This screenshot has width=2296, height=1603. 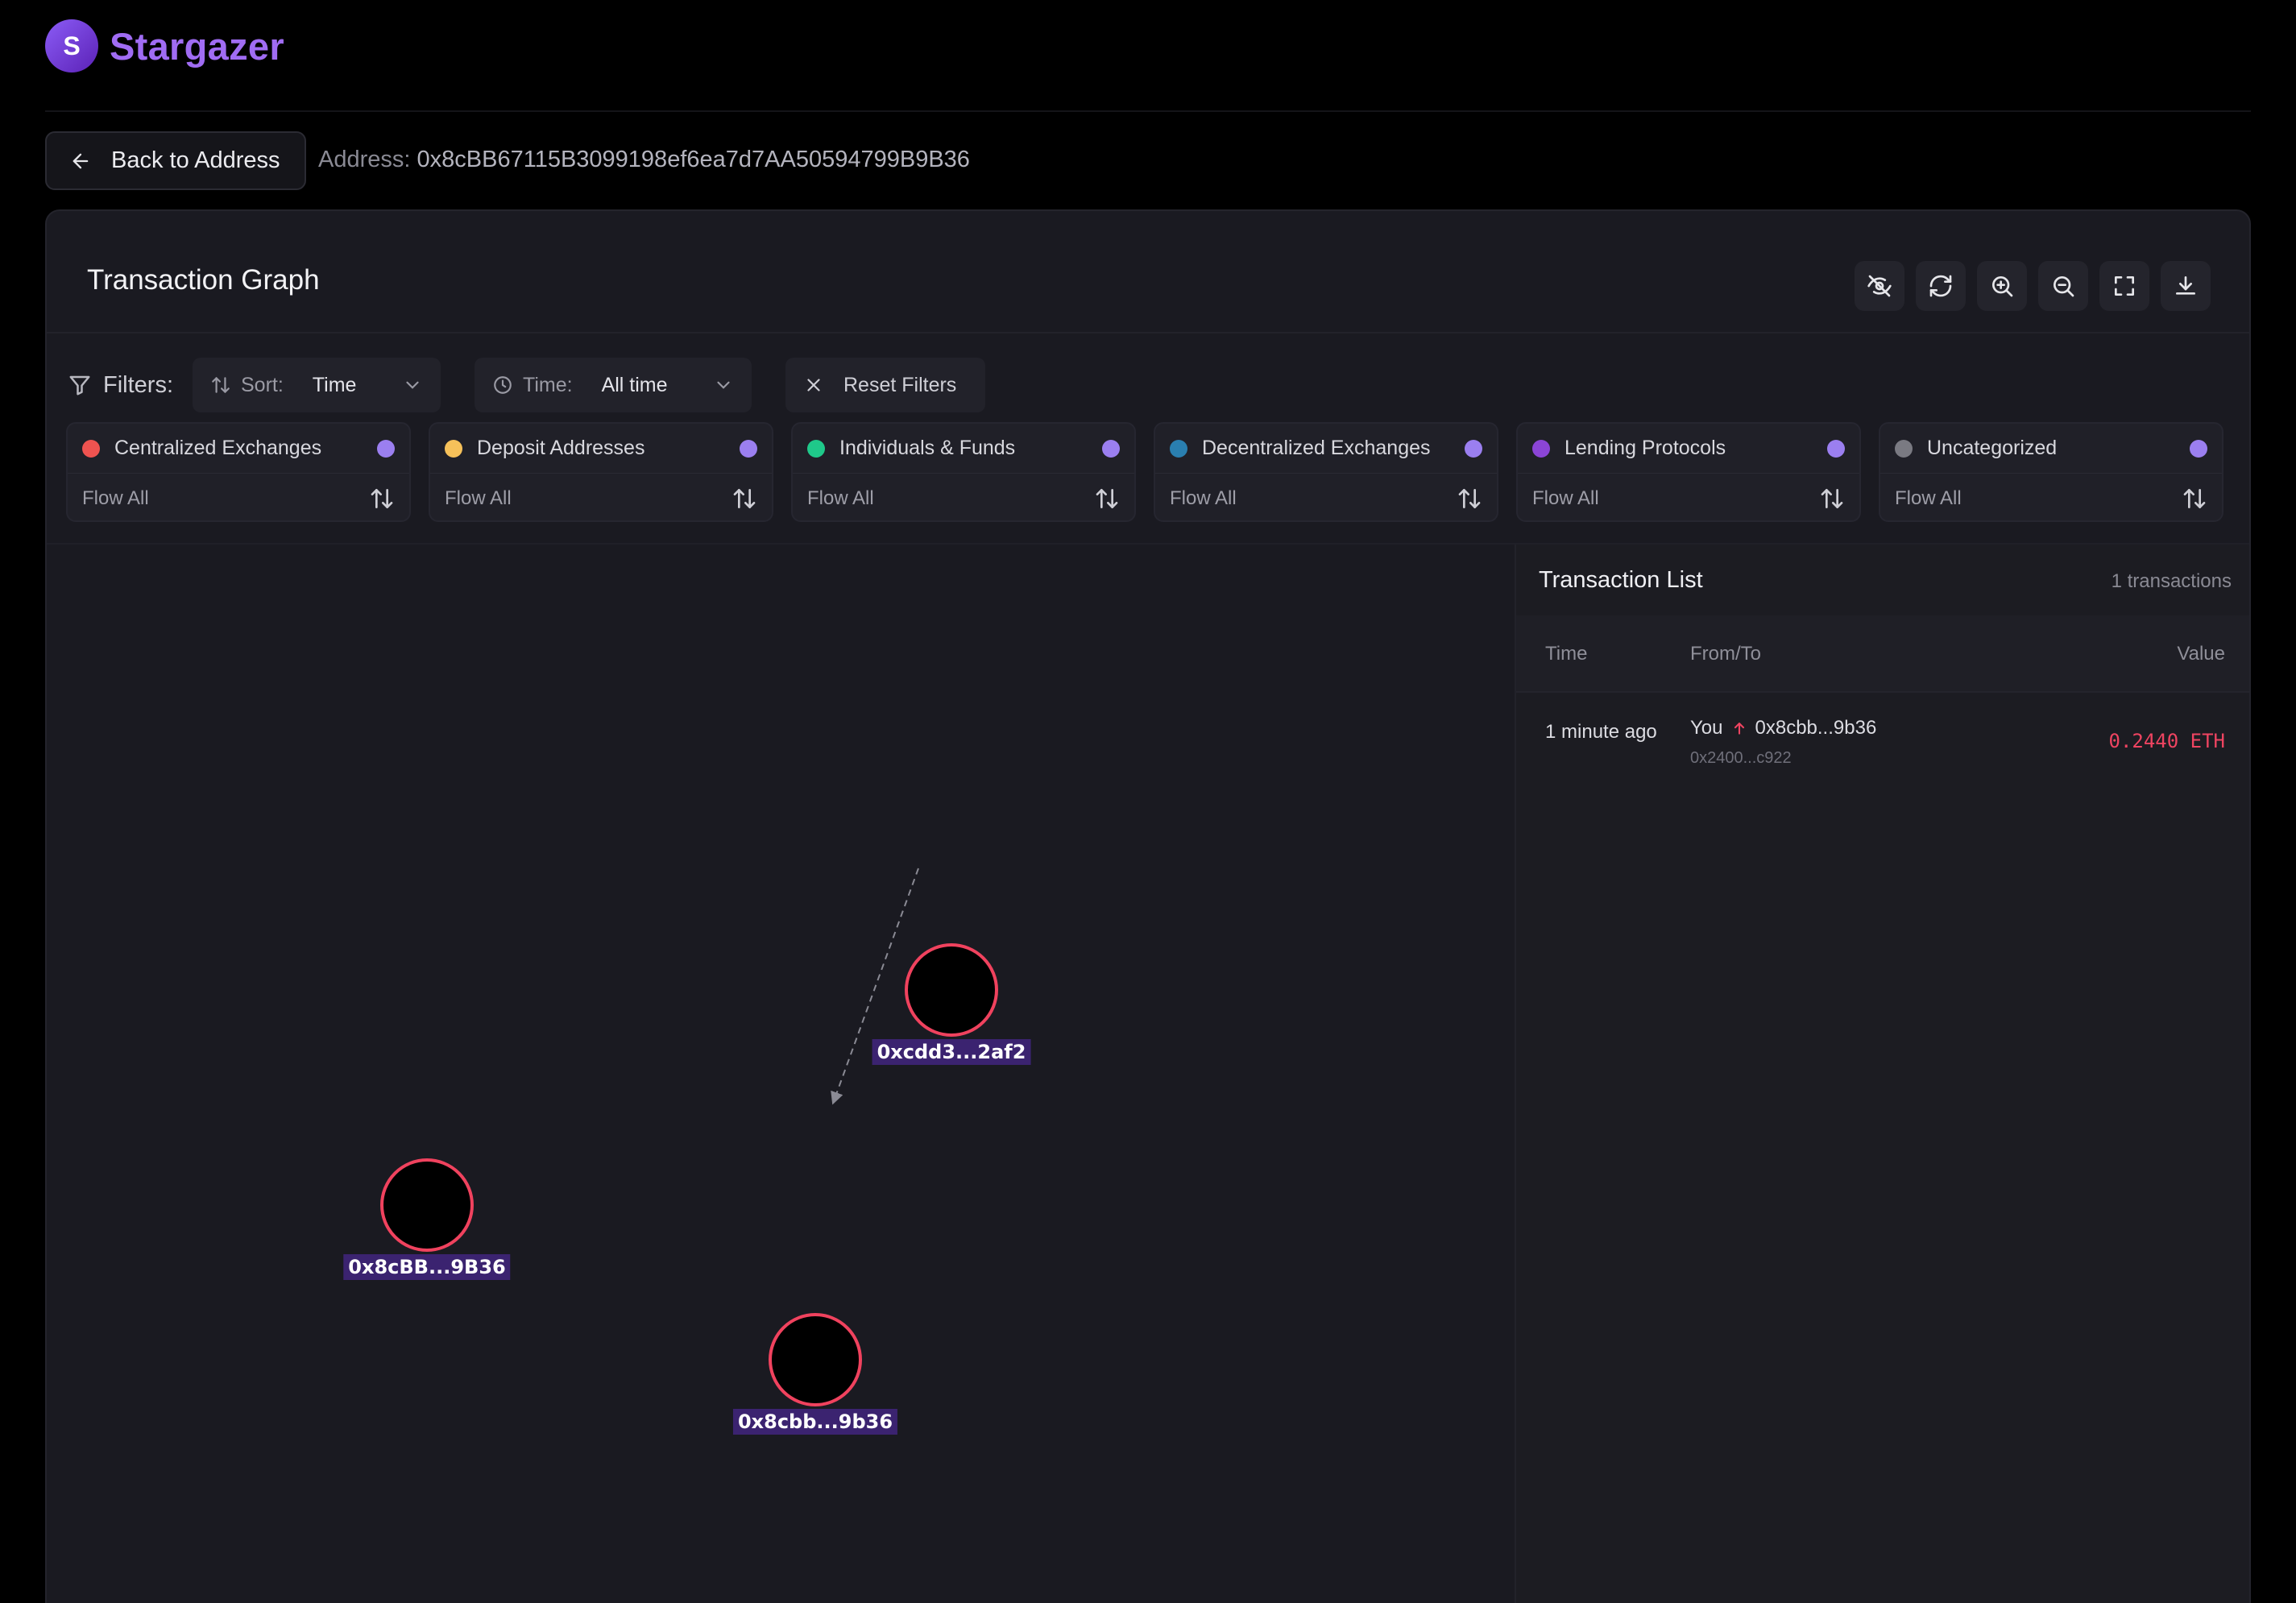 I want to click on reset-filters-button: Reset Filters, so click(x=885, y=385).